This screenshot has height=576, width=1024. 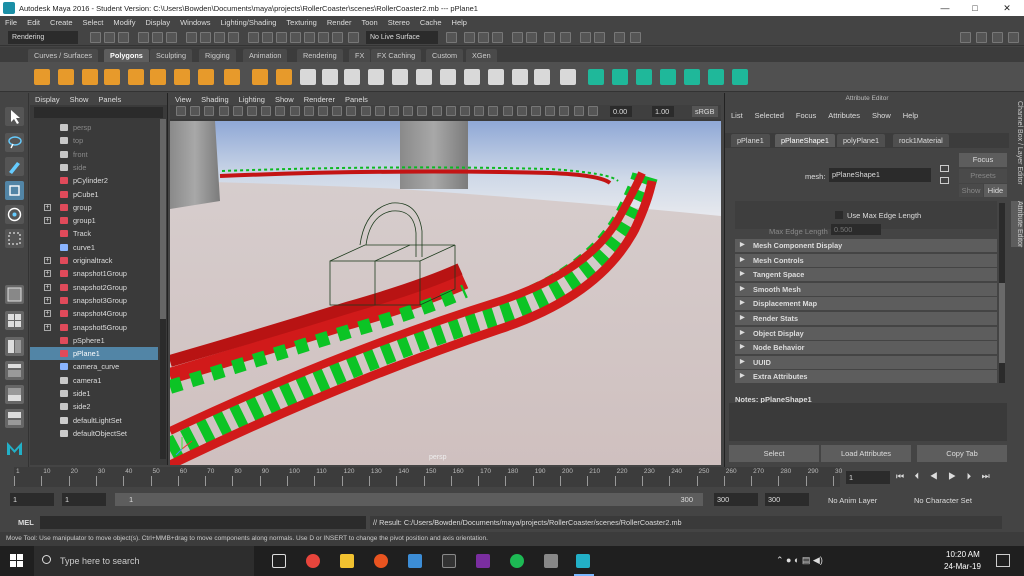 What do you see at coordinates (866, 260) in the screenshot?
I see `section-mesh-controls: Mesh Controls` at bounding box center [866, 260].